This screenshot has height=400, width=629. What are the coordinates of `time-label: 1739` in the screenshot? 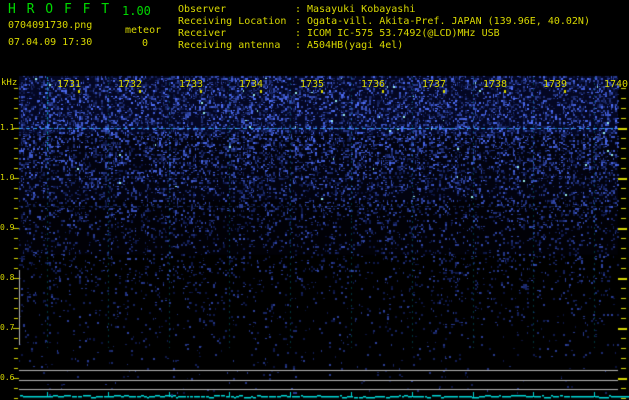 It's located at (555, 84).